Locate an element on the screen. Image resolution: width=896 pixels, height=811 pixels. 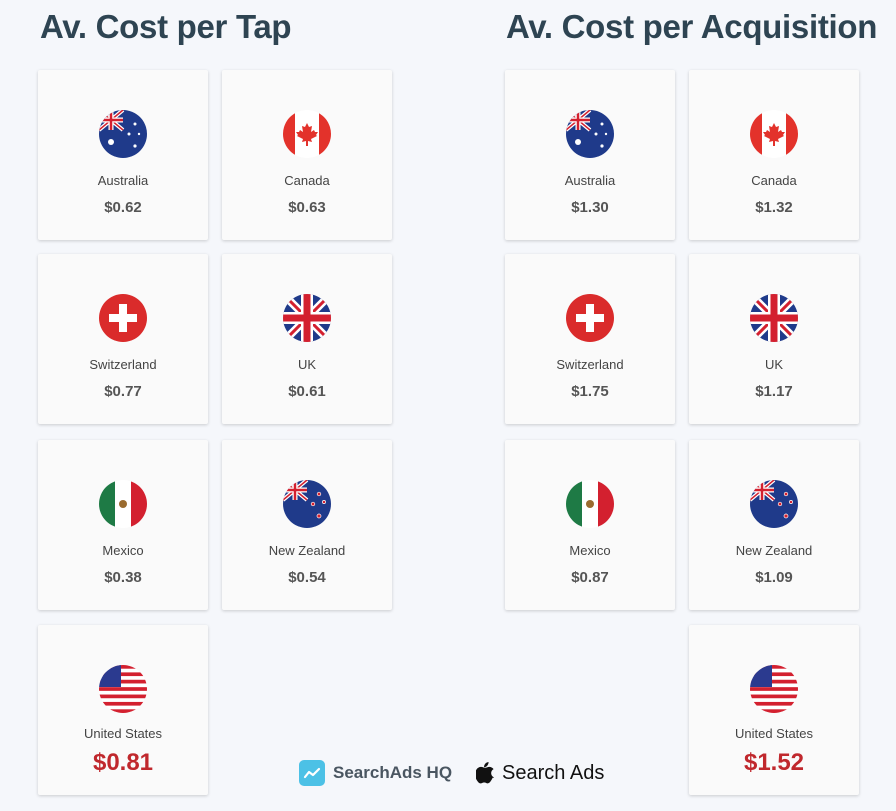
country-card-australia: Australia $0.62 is located at coordinates (123, 155).